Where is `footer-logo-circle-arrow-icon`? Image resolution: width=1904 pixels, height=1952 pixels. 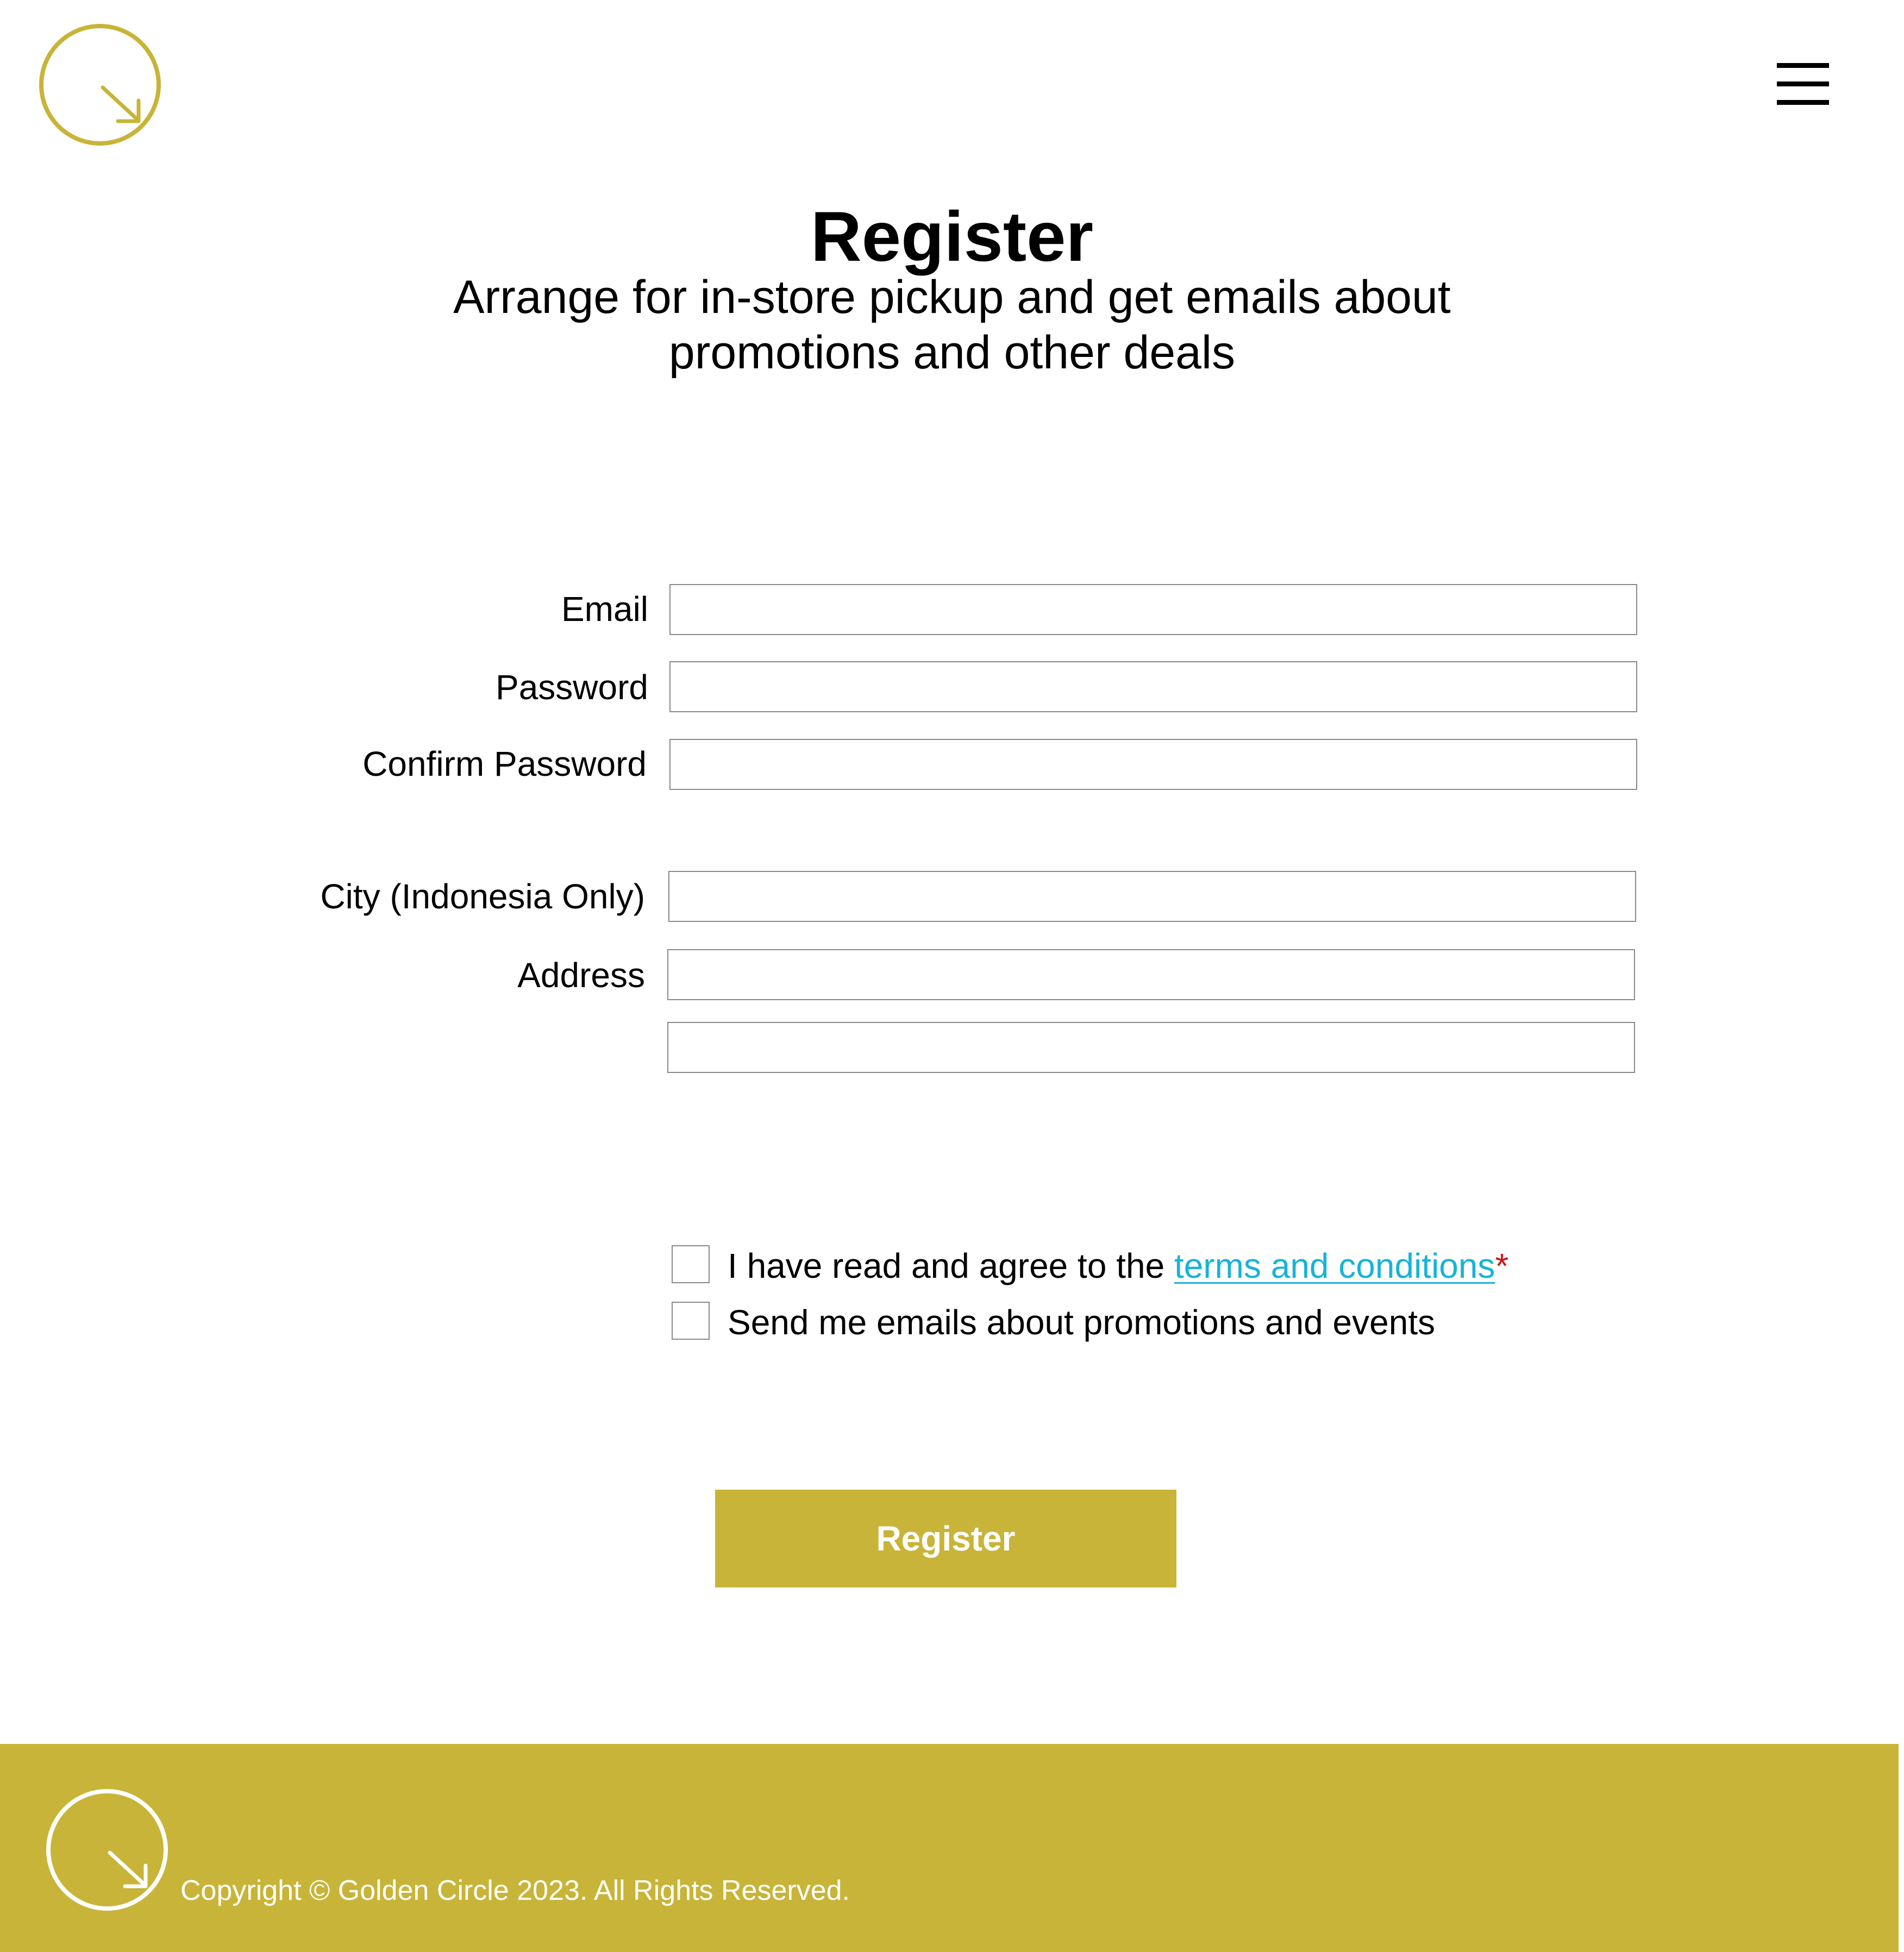
footer-logo-circle-arrow-icon is located at coordinates (107, 1850).